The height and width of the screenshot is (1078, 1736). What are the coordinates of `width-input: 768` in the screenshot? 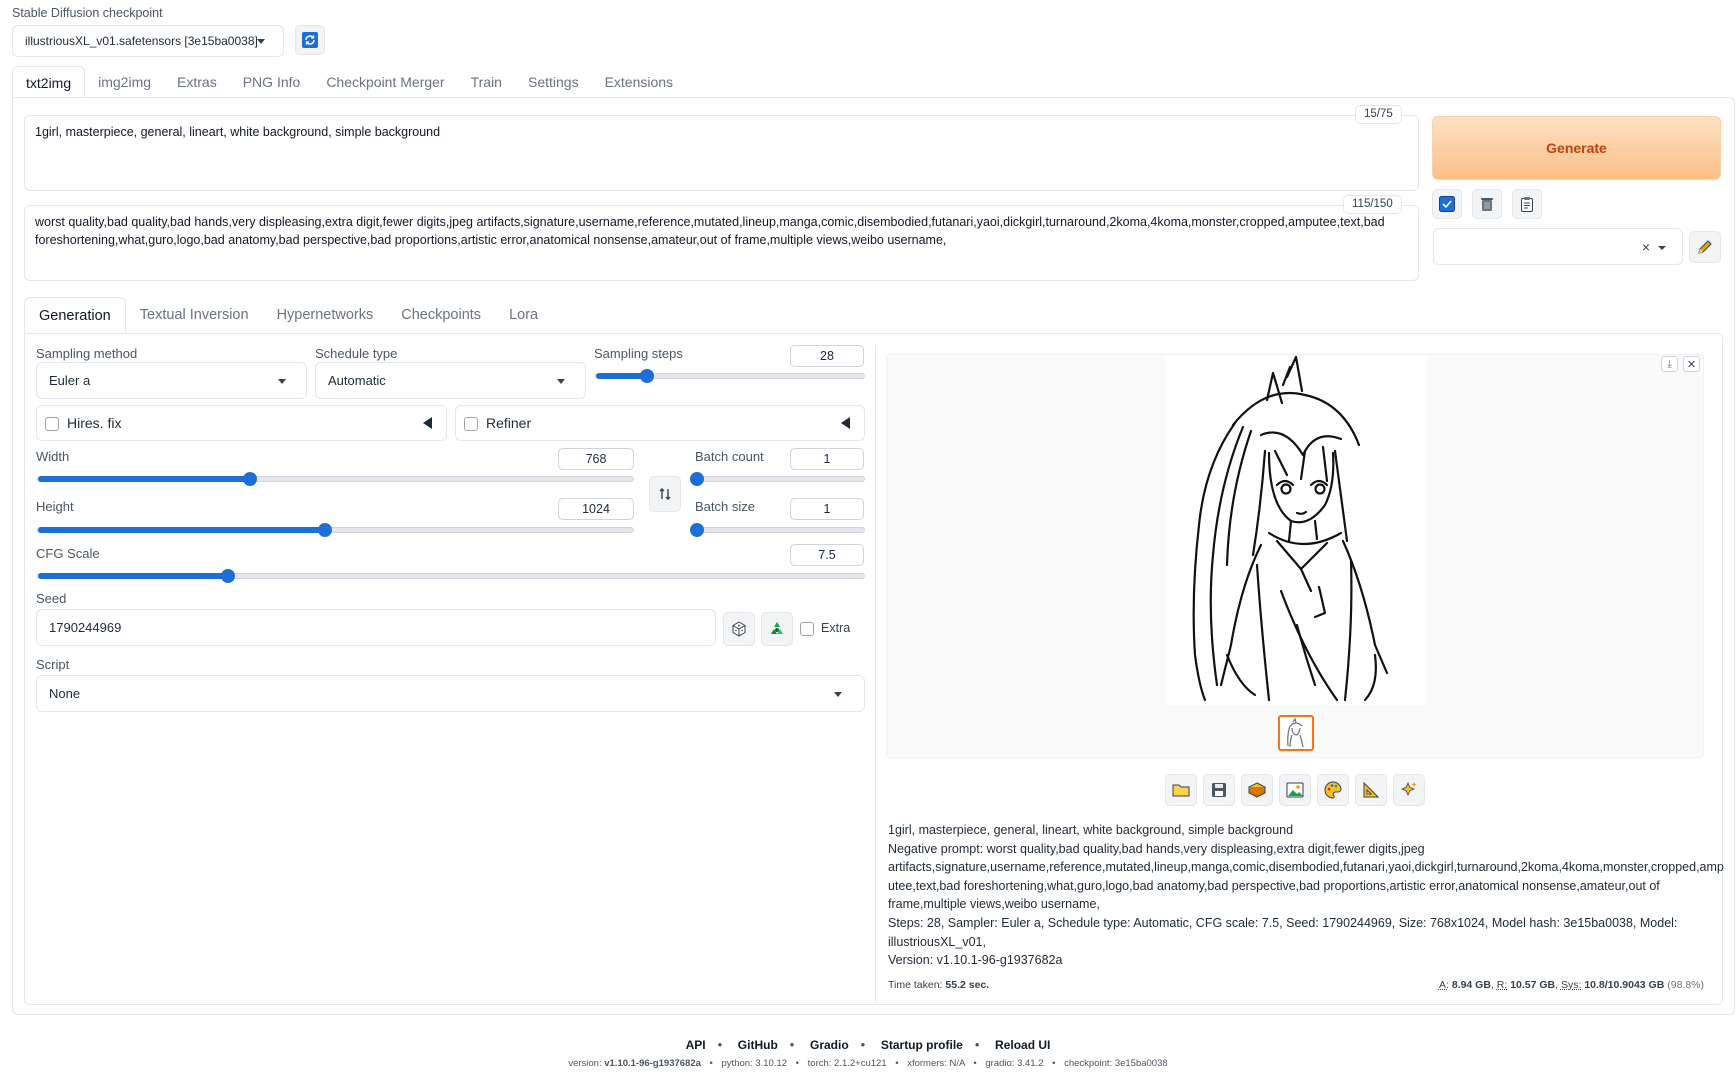 It's located at (596, 459).